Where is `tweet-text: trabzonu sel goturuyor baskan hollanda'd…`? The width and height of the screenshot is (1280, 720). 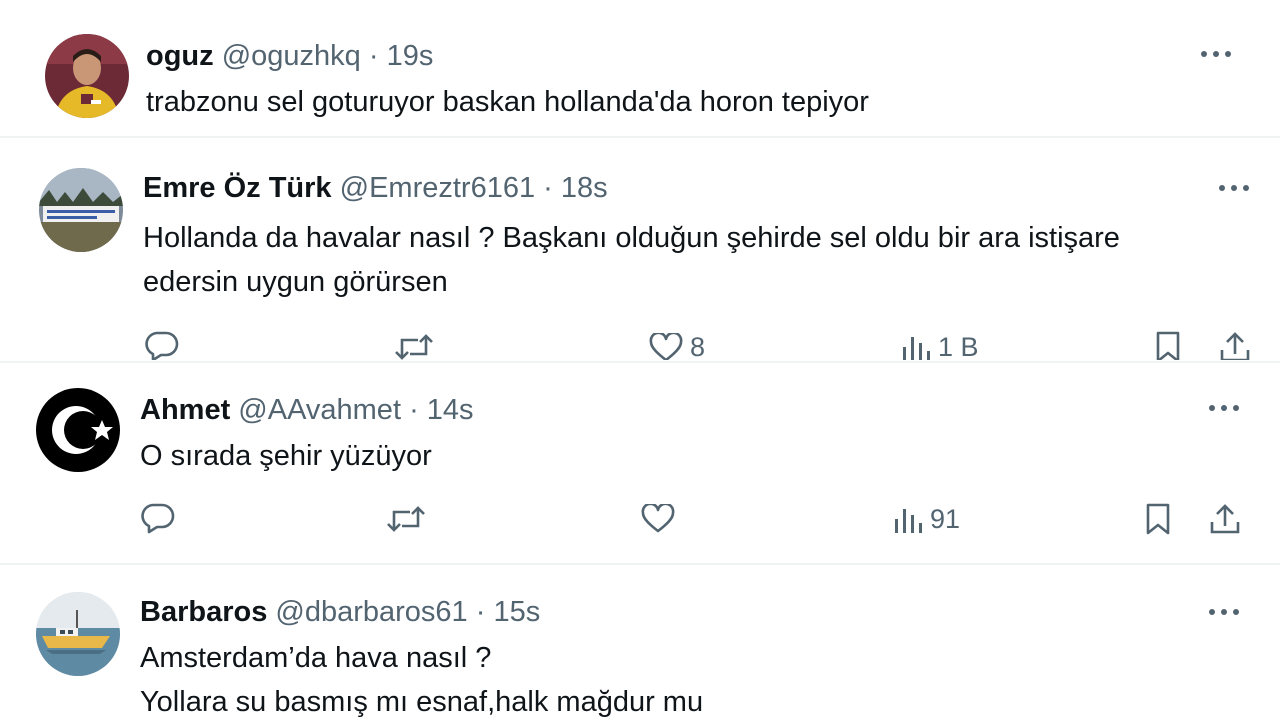
tweet-text: trabzonu sel goturuyor baskan hollanda'd… is located at coordinates (507, 102).